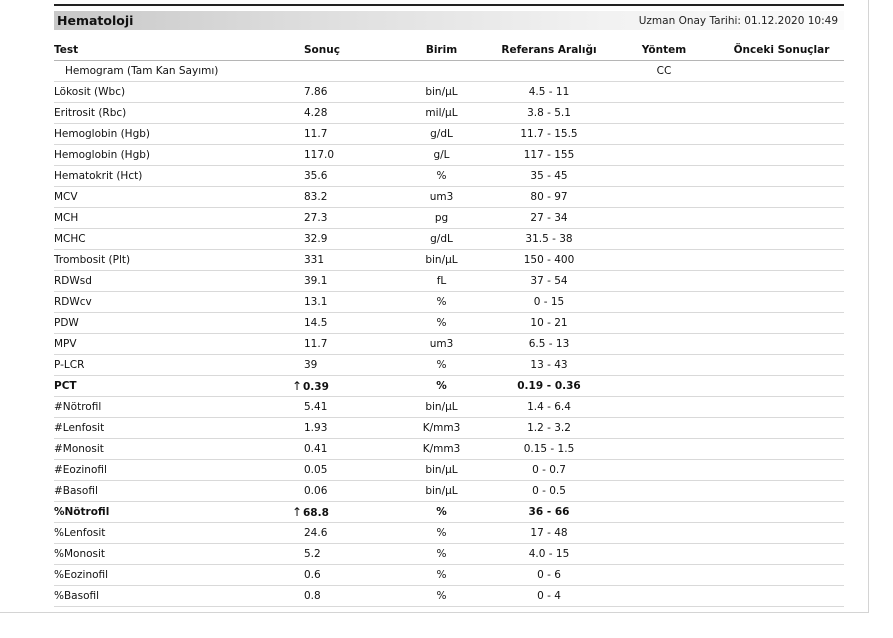  What do you see at coordinates (441, 113) in the screenshot?
I see `unit: mil/µL` at bounding box center [441, 113].